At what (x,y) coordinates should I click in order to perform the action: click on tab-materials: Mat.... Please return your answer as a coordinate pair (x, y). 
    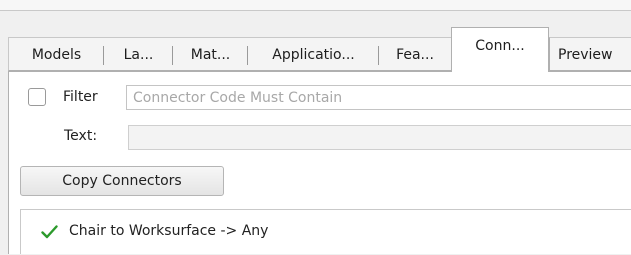
    Looking at the image, I should click on (210, 54).